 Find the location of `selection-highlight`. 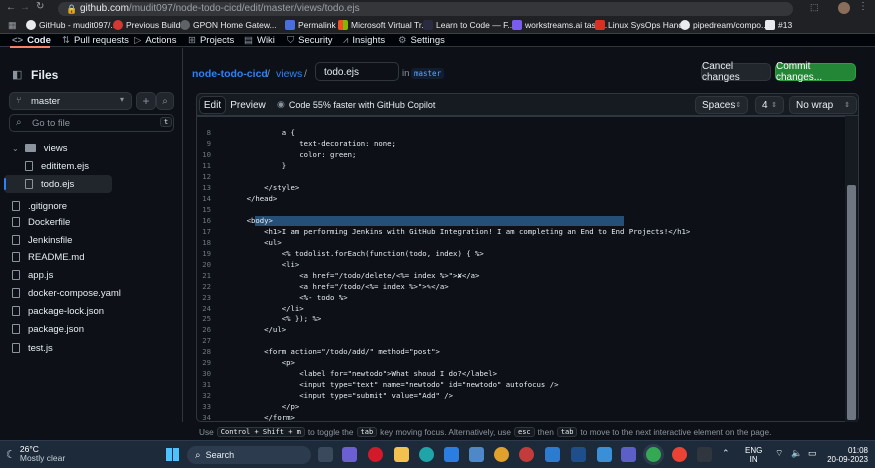

selection-highlight is located at coordinates (439, 221).